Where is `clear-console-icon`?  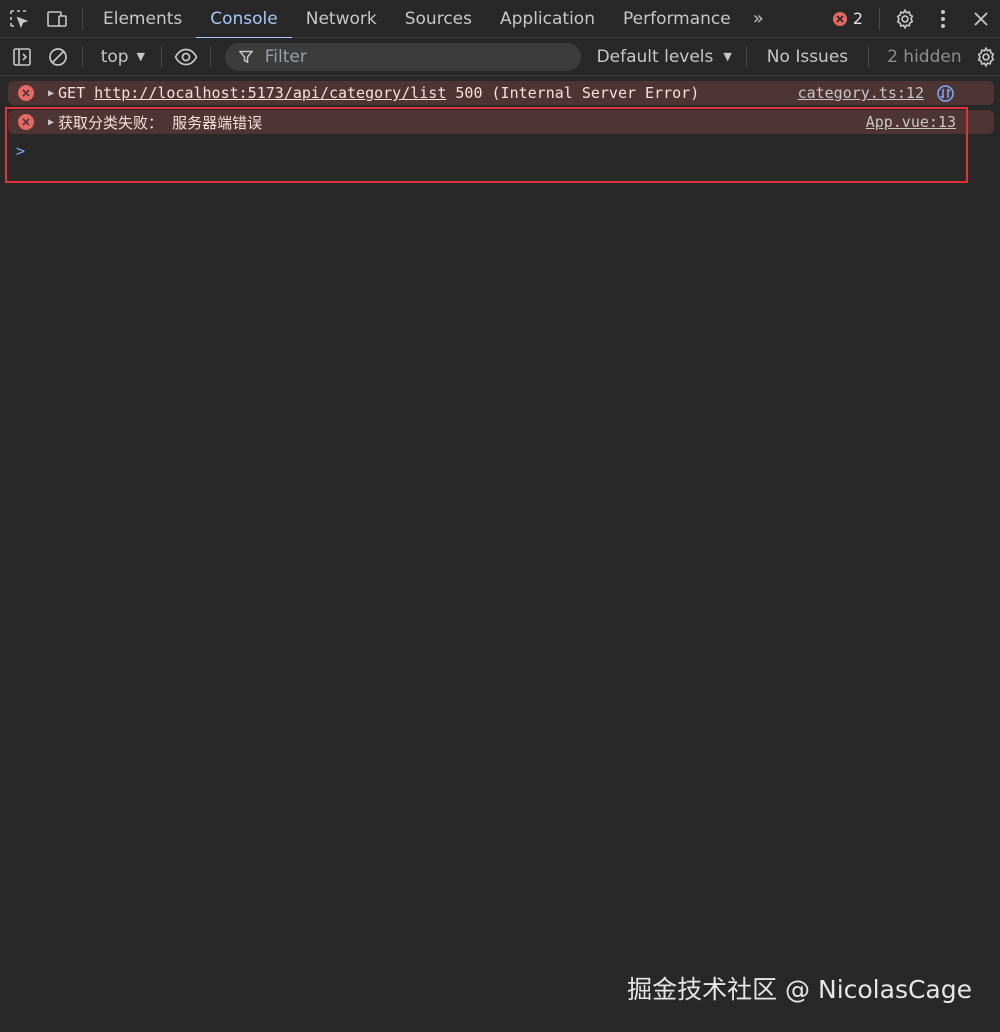
clear-console-icon is located at coordinates (58, 57).